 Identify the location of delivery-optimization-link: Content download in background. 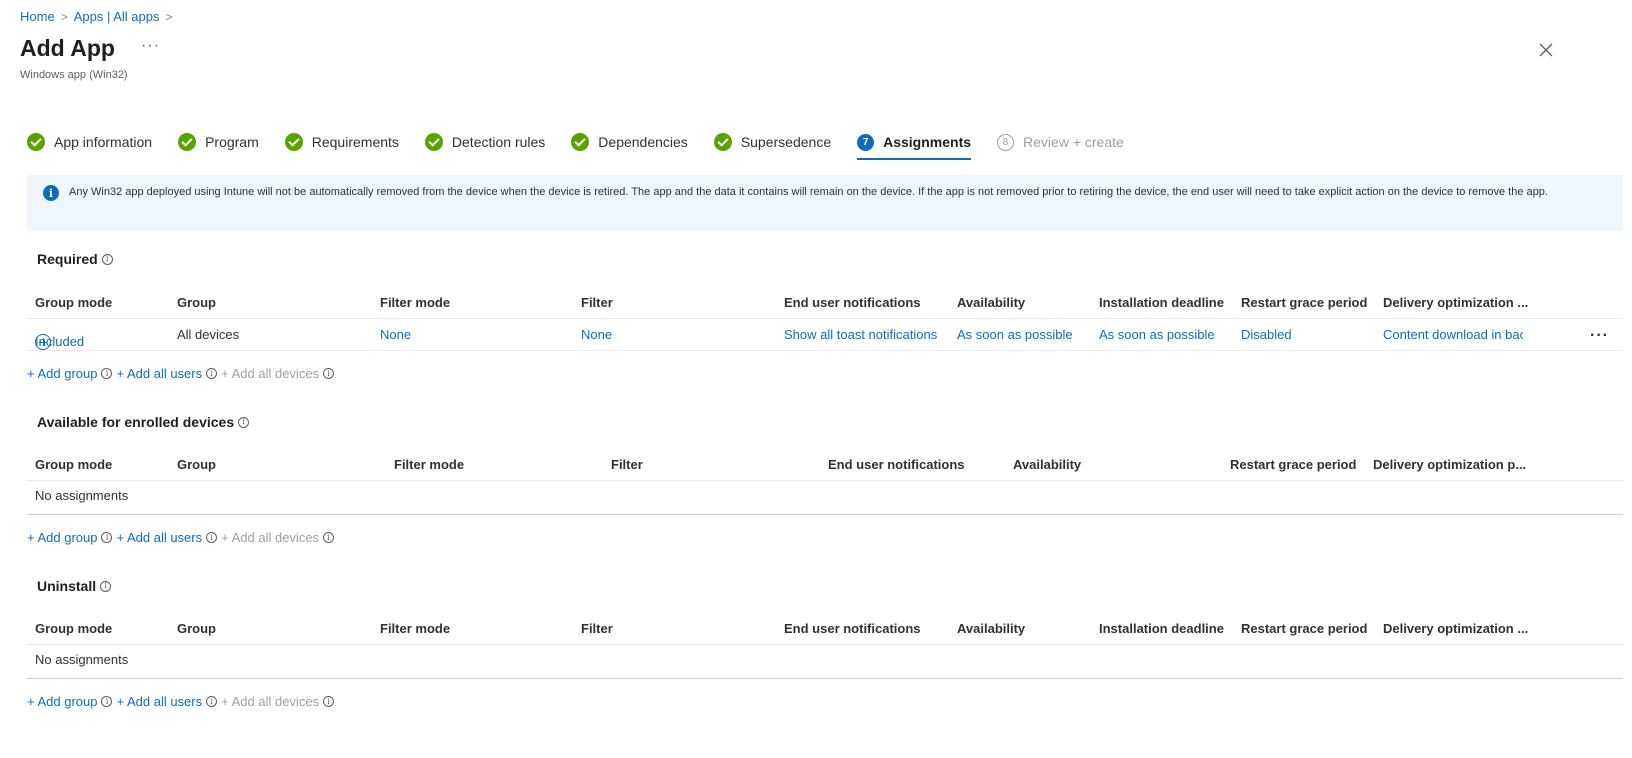
(1453, 341).